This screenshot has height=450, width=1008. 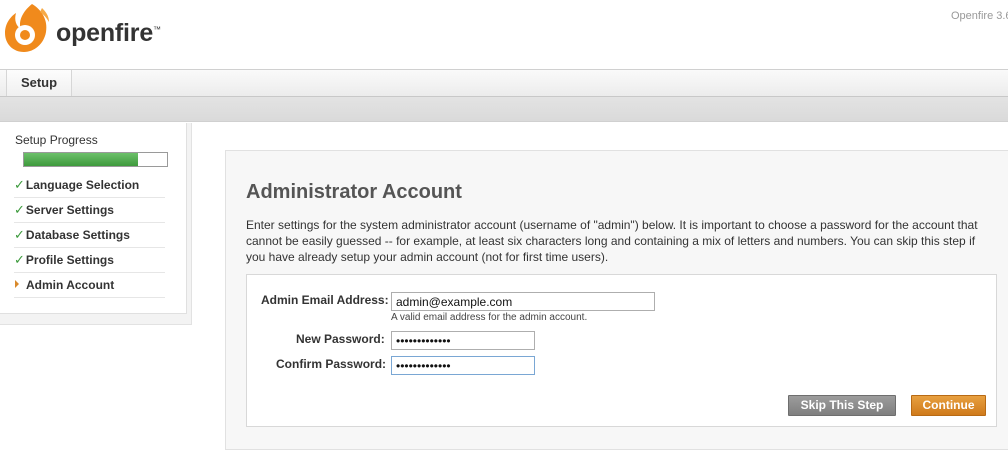 I want to click on step-profile-settings: ✓Profile Settings, so click(x=89, y=260).